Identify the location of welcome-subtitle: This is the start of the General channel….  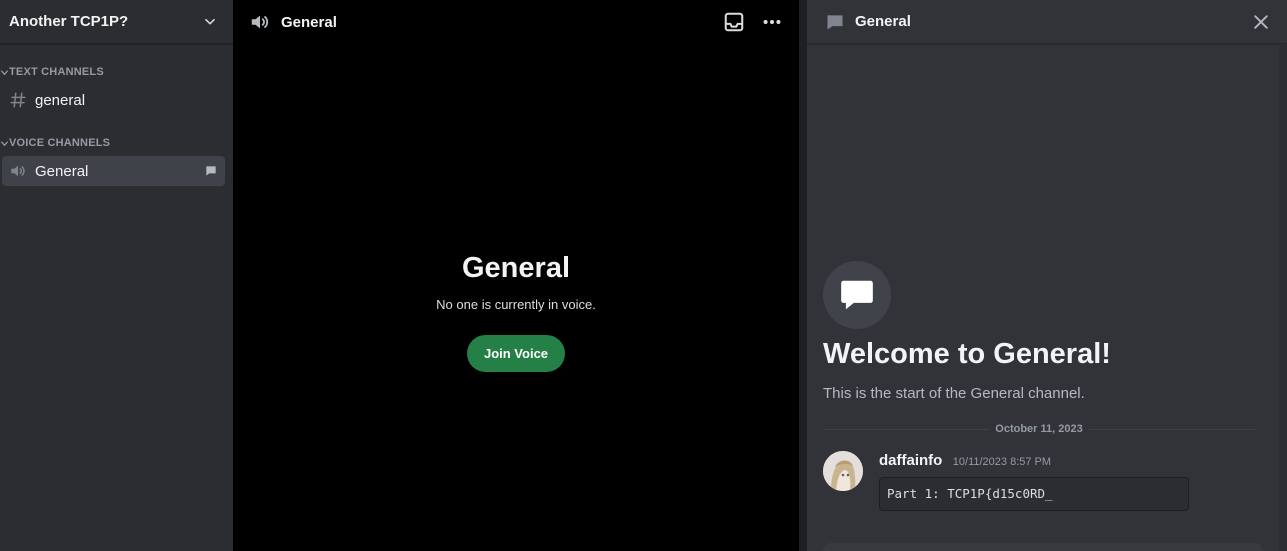
(954, 393).